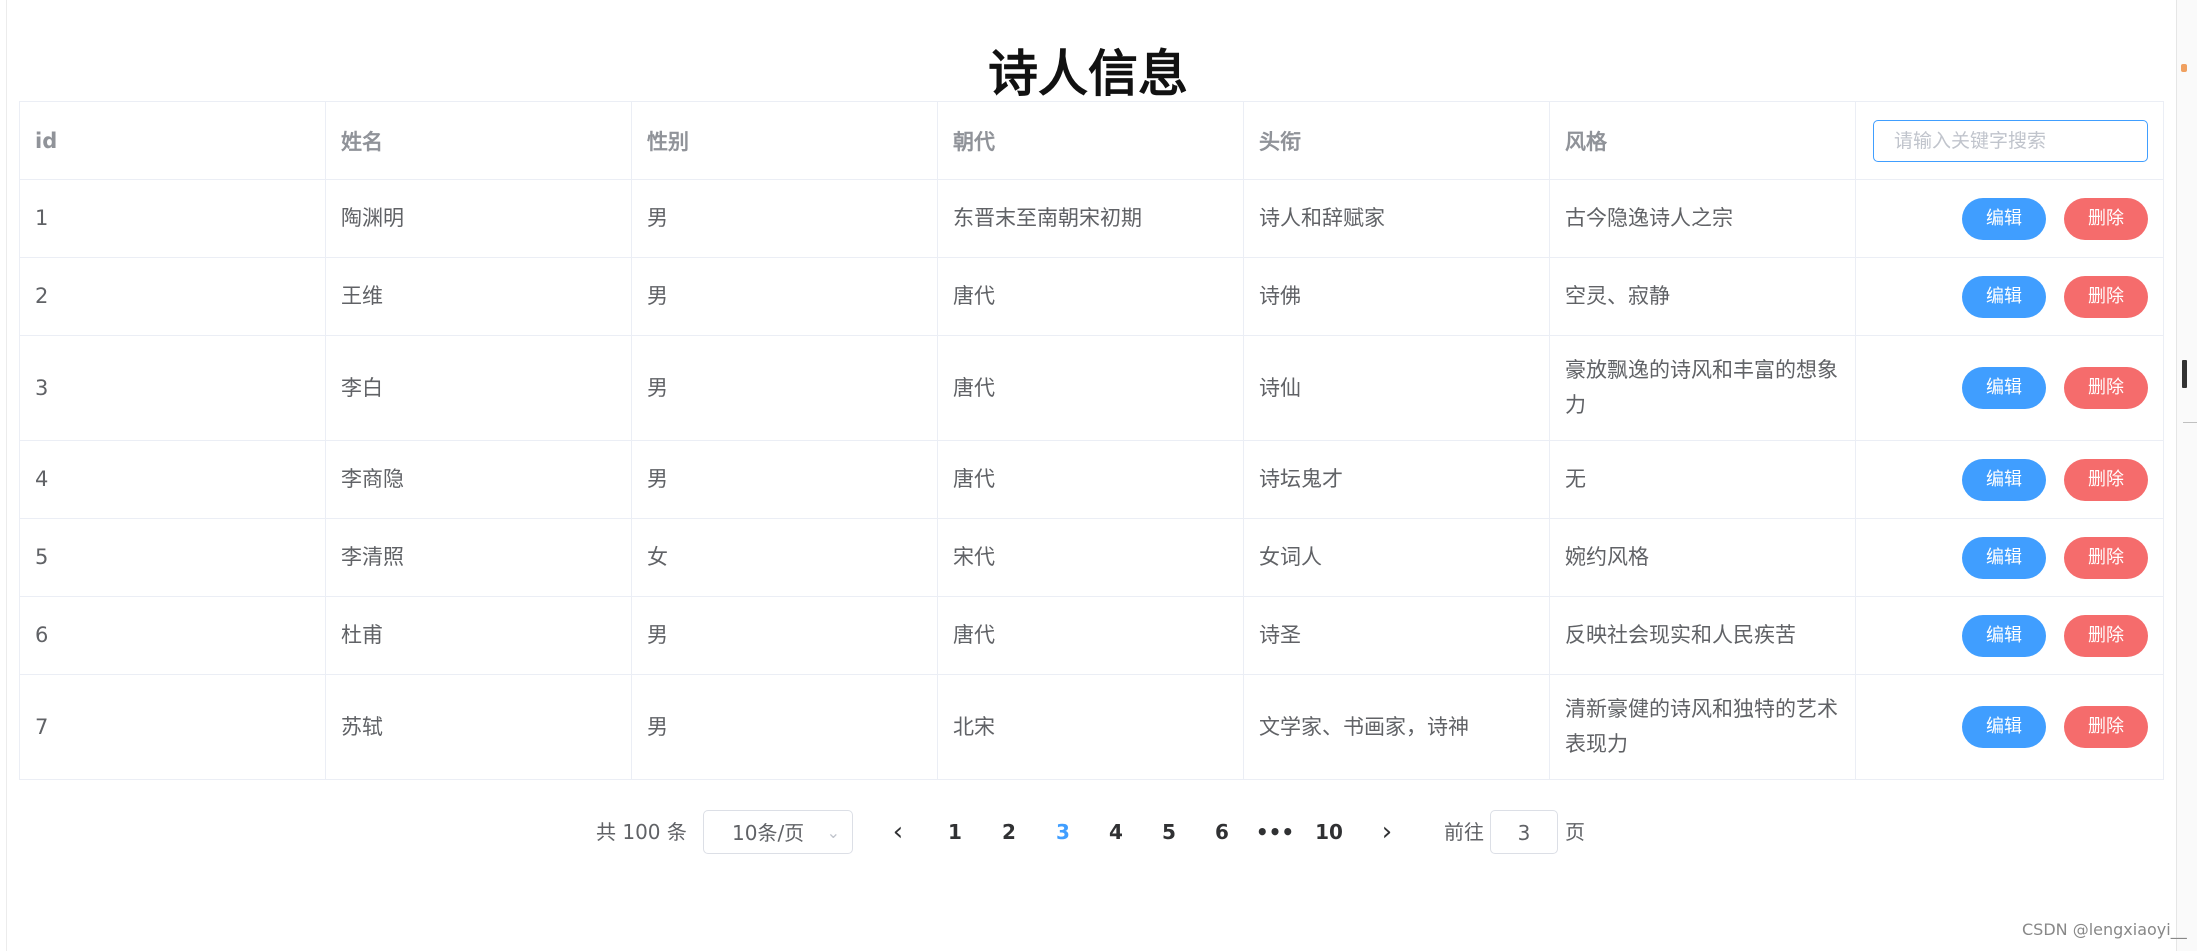  I want to click on page-number: 4, so click(1116, 832).